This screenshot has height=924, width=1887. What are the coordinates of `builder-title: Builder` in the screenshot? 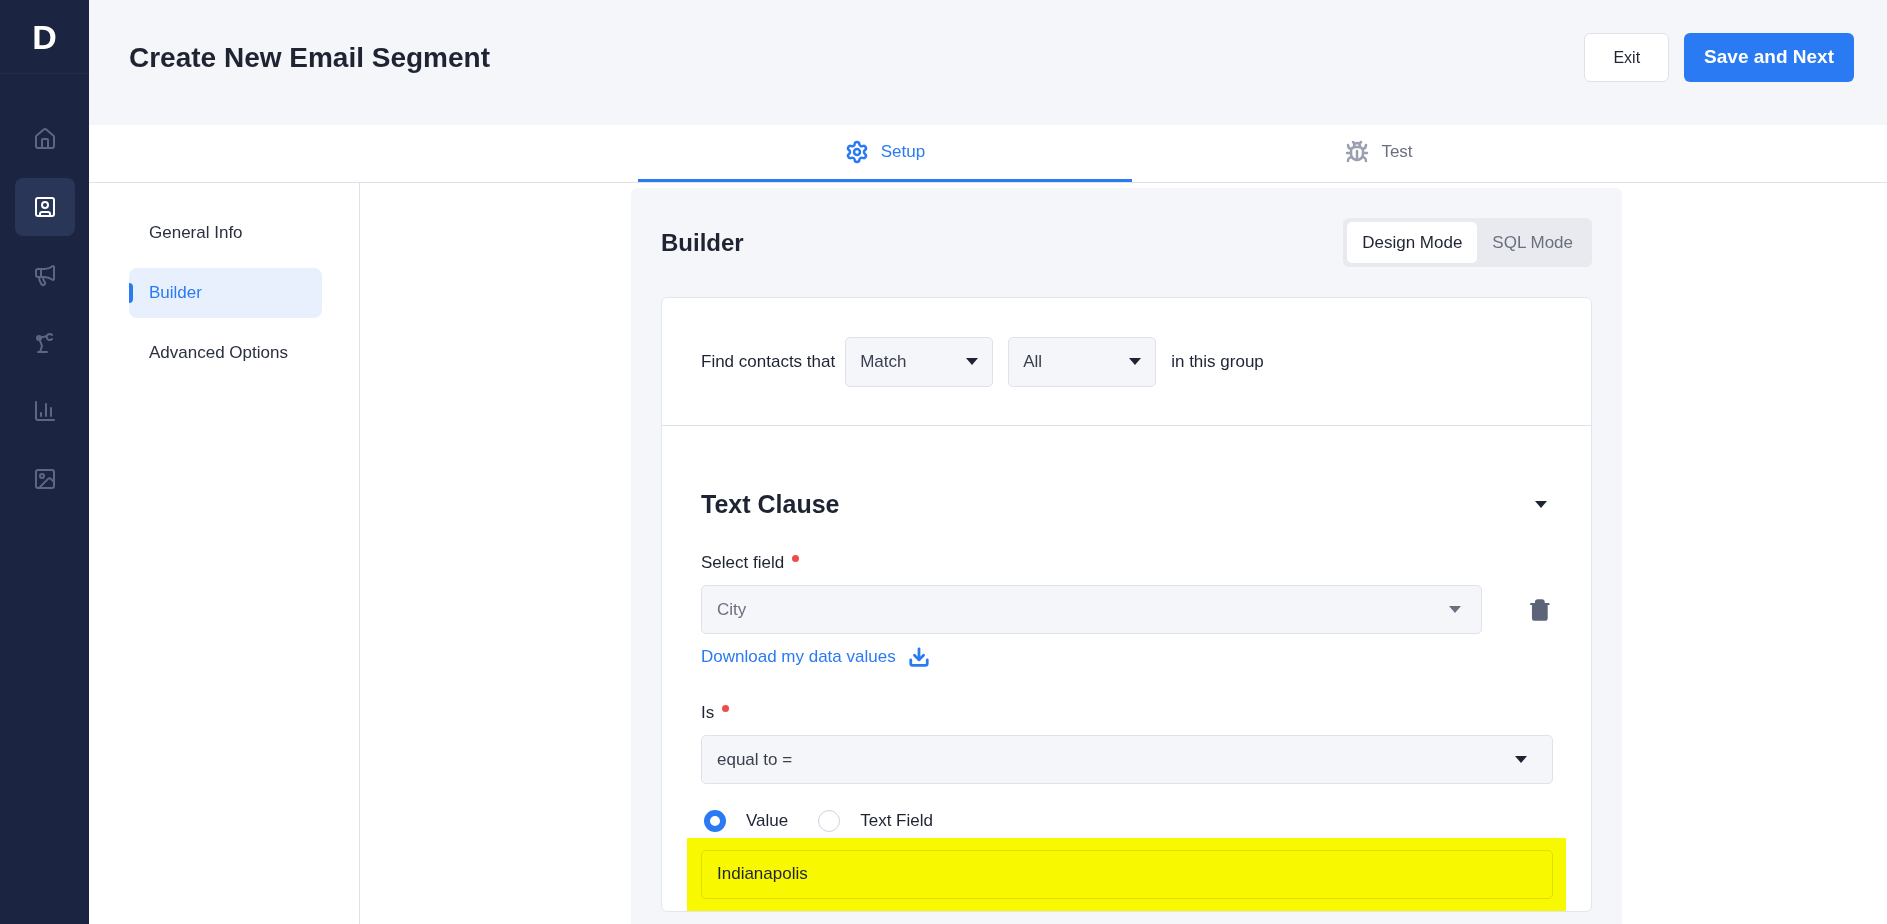 It's located at (702, 242).